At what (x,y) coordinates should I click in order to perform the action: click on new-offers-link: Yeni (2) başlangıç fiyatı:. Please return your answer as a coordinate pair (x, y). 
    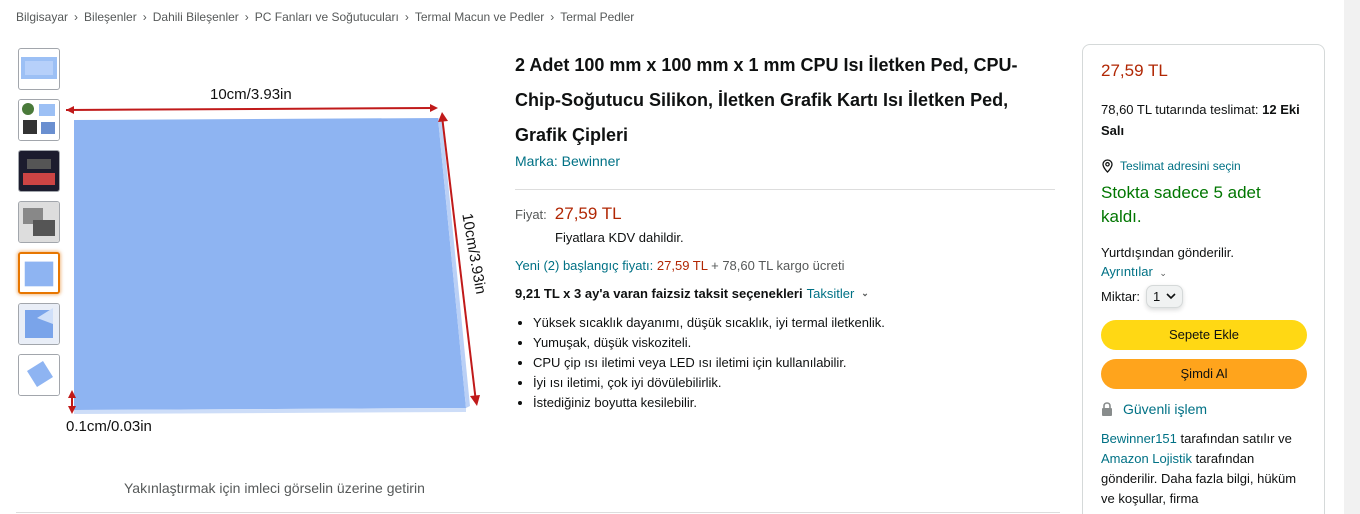
    Looking at the image, I should click on (584, 265).